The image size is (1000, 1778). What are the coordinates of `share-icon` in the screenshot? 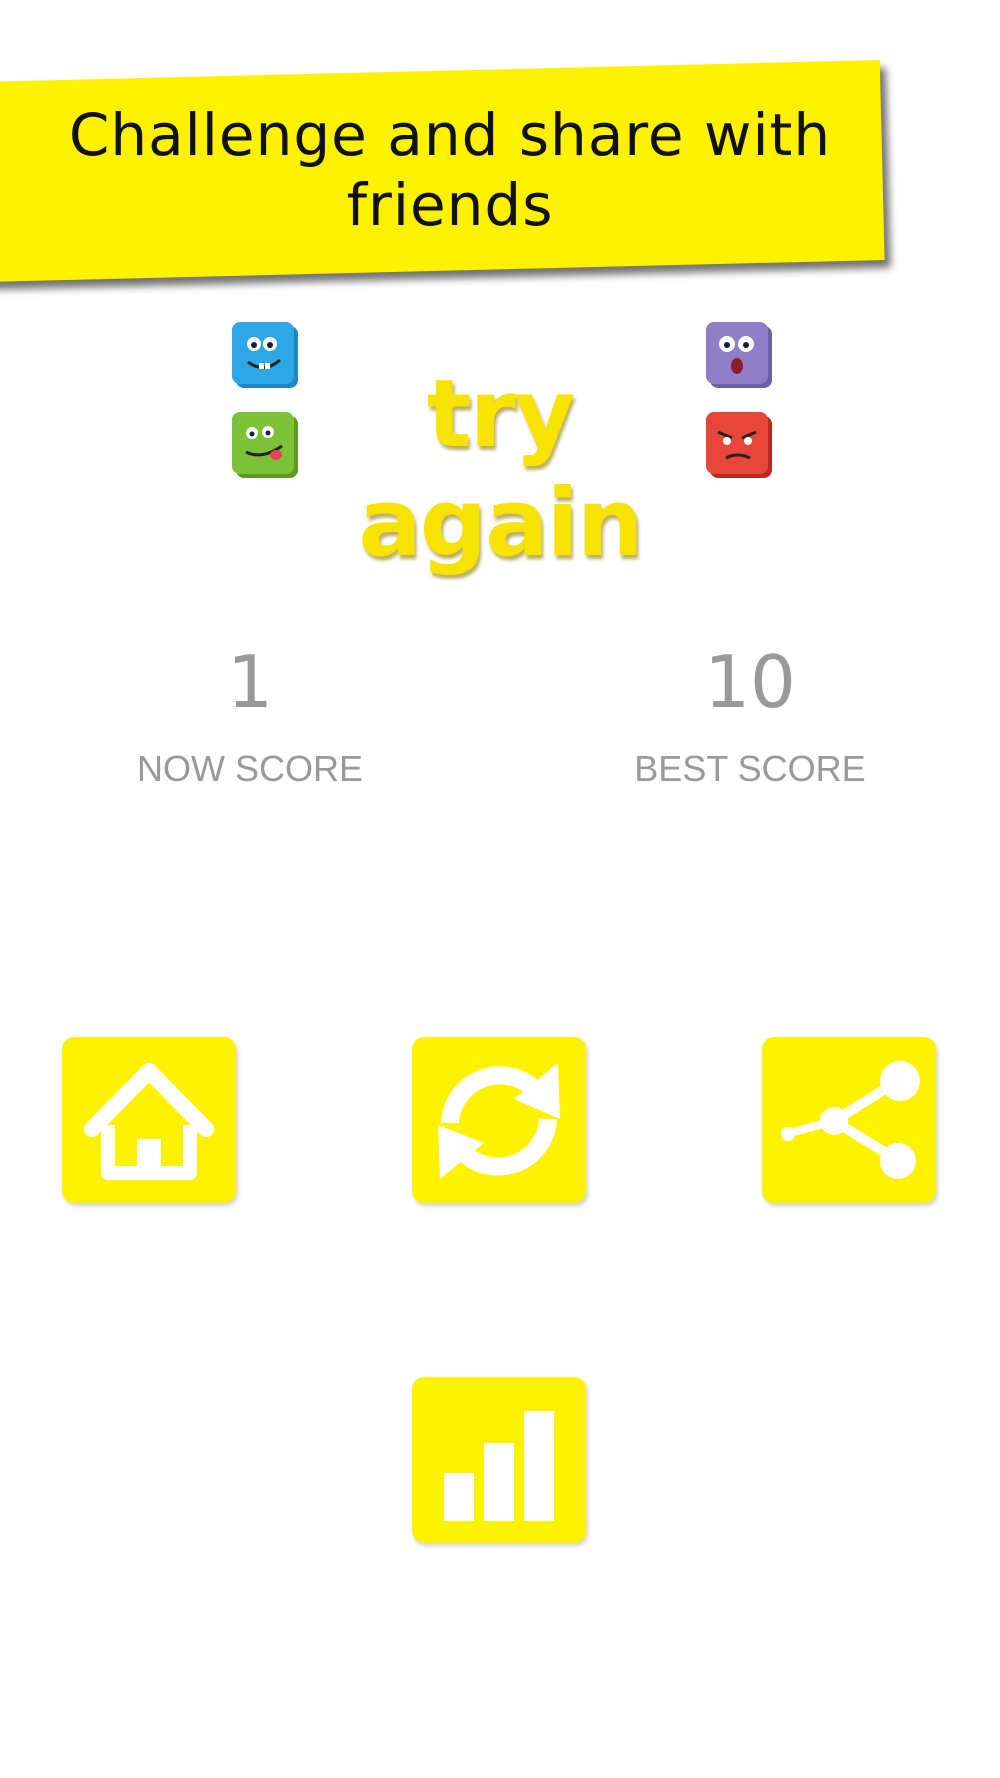 It's located at (850, 1120).